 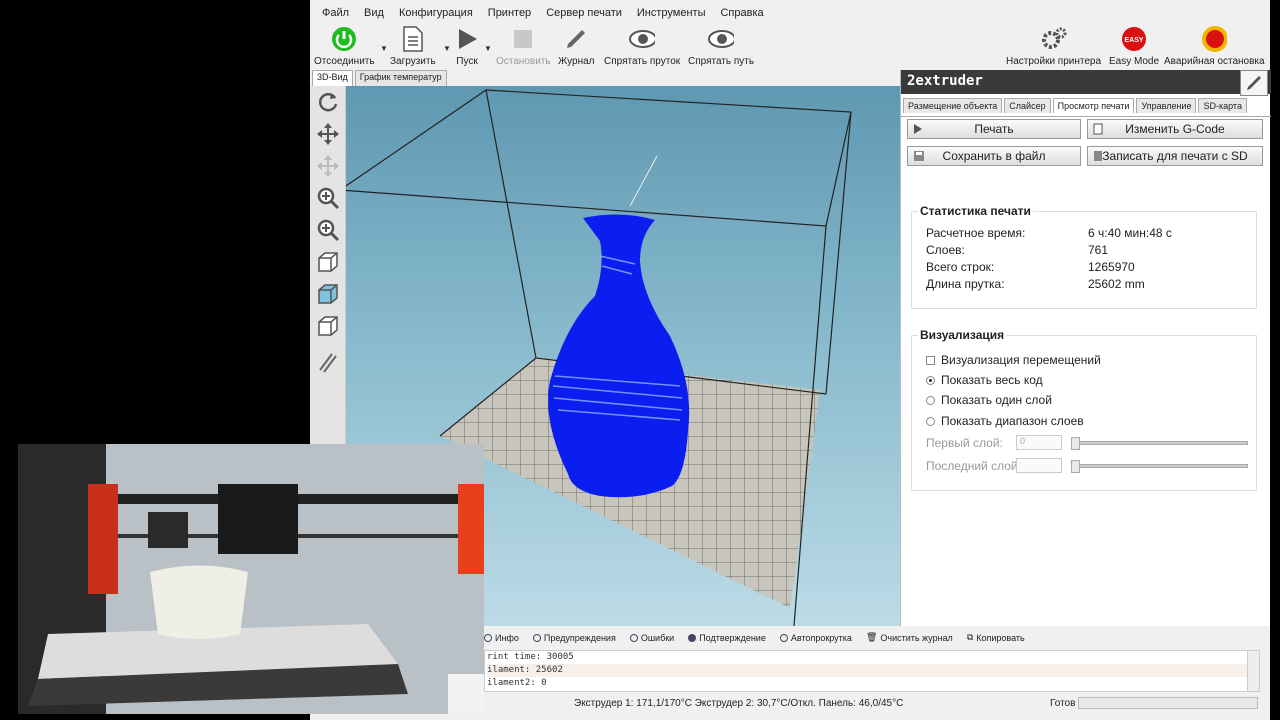 What do you see at coordinates (1013, 360) in the screenshot?
I see `show-travel-checkbox: Визуализация перемещений` at bounding box center [1013, 360].